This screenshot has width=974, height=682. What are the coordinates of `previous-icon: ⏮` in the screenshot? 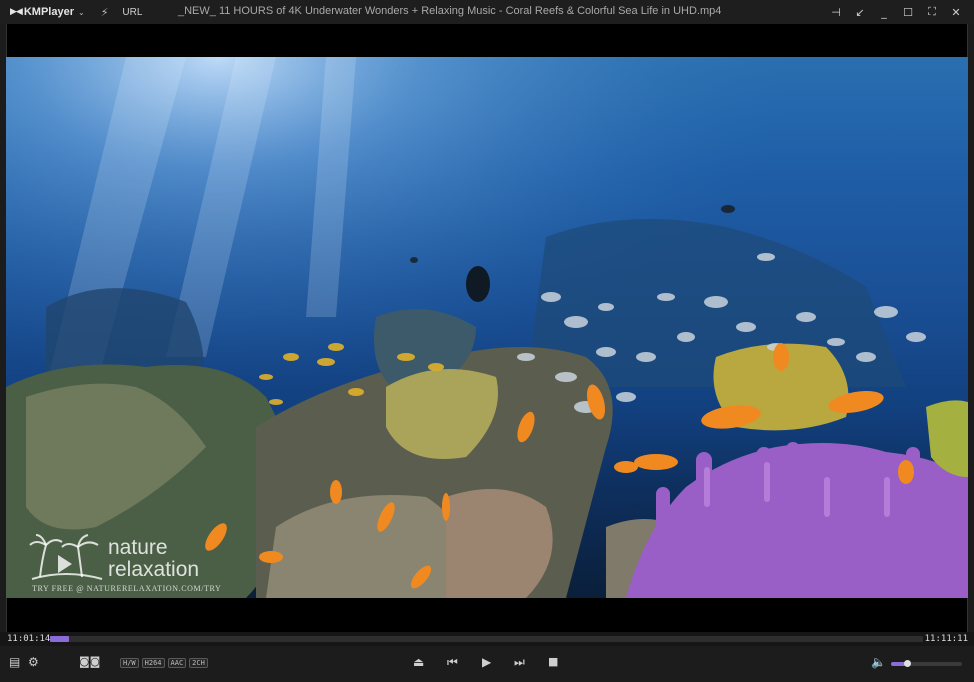 It's located at (452, 662).